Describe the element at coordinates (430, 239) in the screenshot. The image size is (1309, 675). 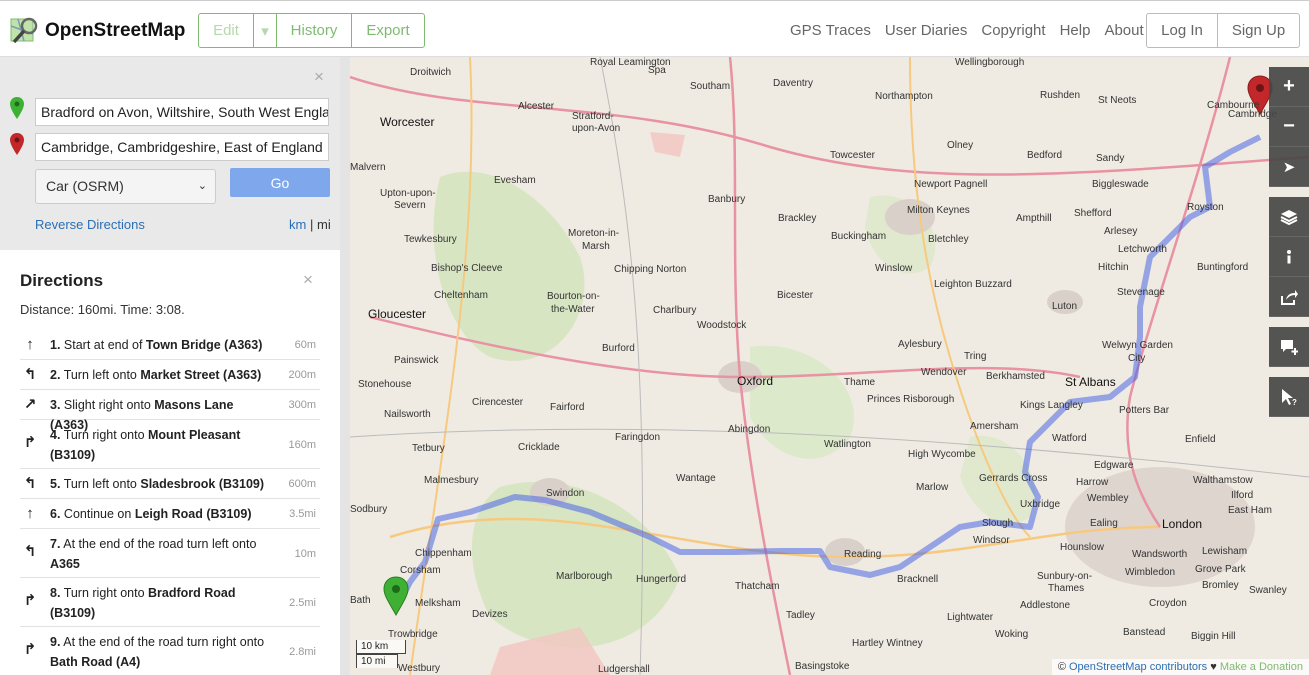
I see `place-label: Tewkesbury` at that location.